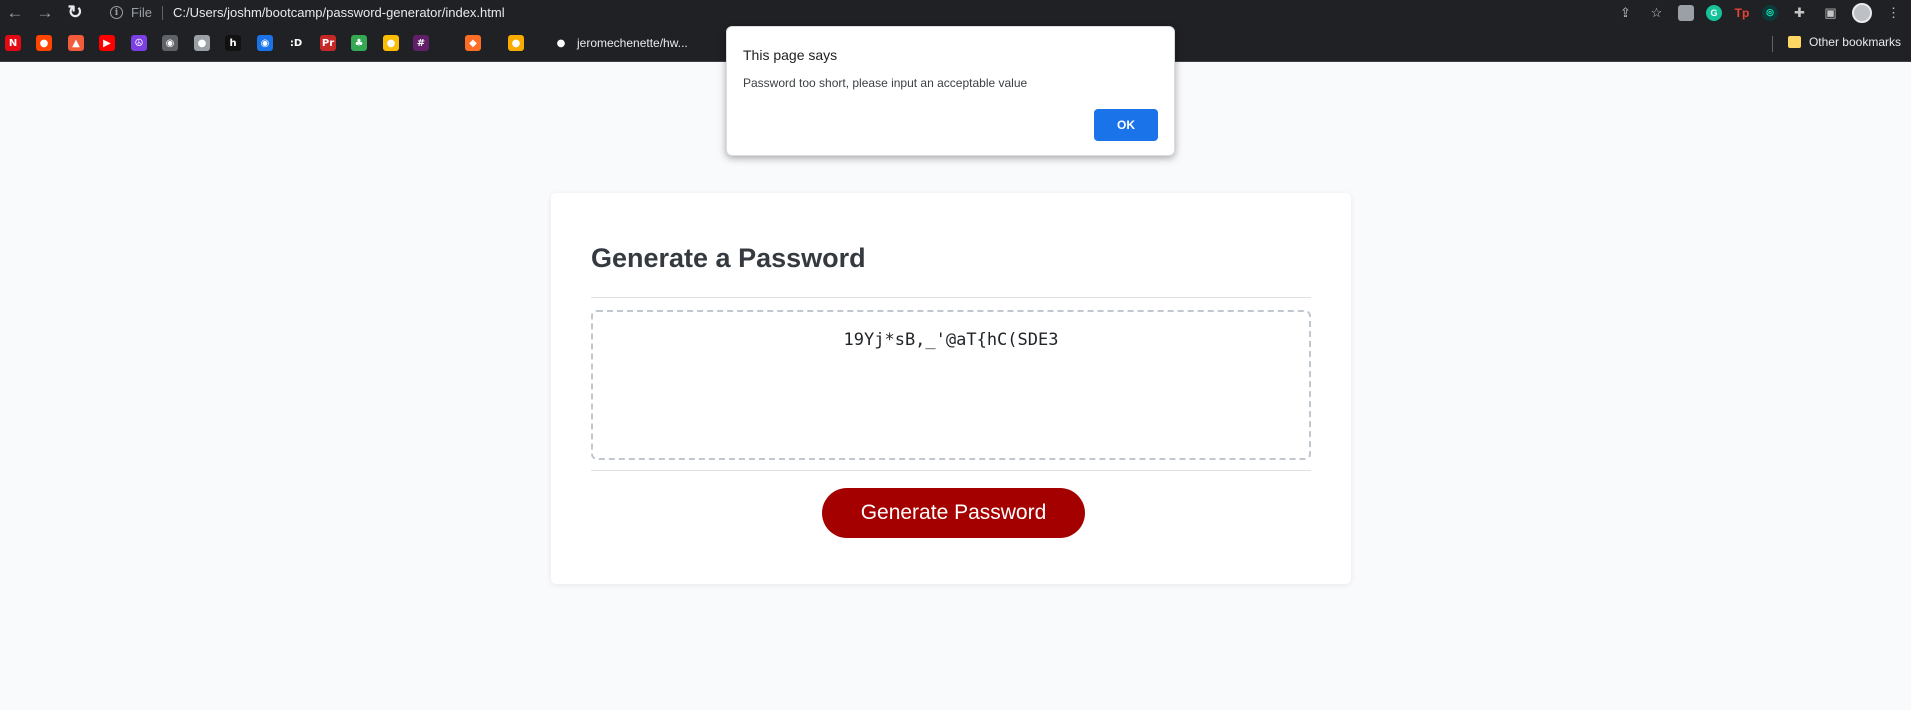  I want to click on chrome-icon: ◉, so click(265, 43).